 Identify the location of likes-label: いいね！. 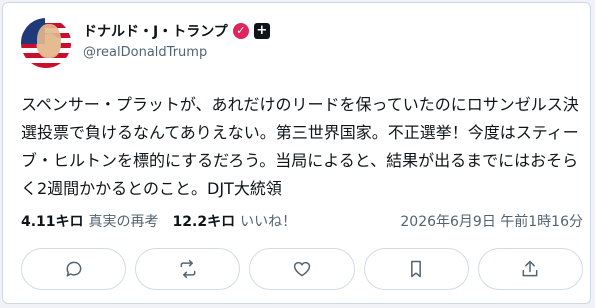
(268, 221).